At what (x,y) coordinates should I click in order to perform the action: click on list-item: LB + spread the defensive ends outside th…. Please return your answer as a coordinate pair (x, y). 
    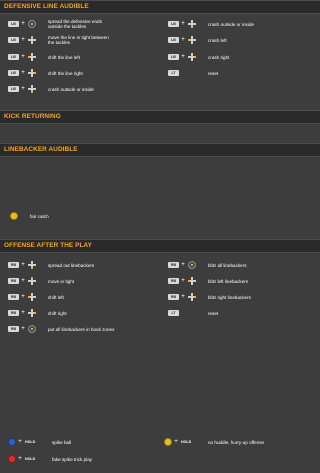
    Looking at the image, I should click on (83, 25).